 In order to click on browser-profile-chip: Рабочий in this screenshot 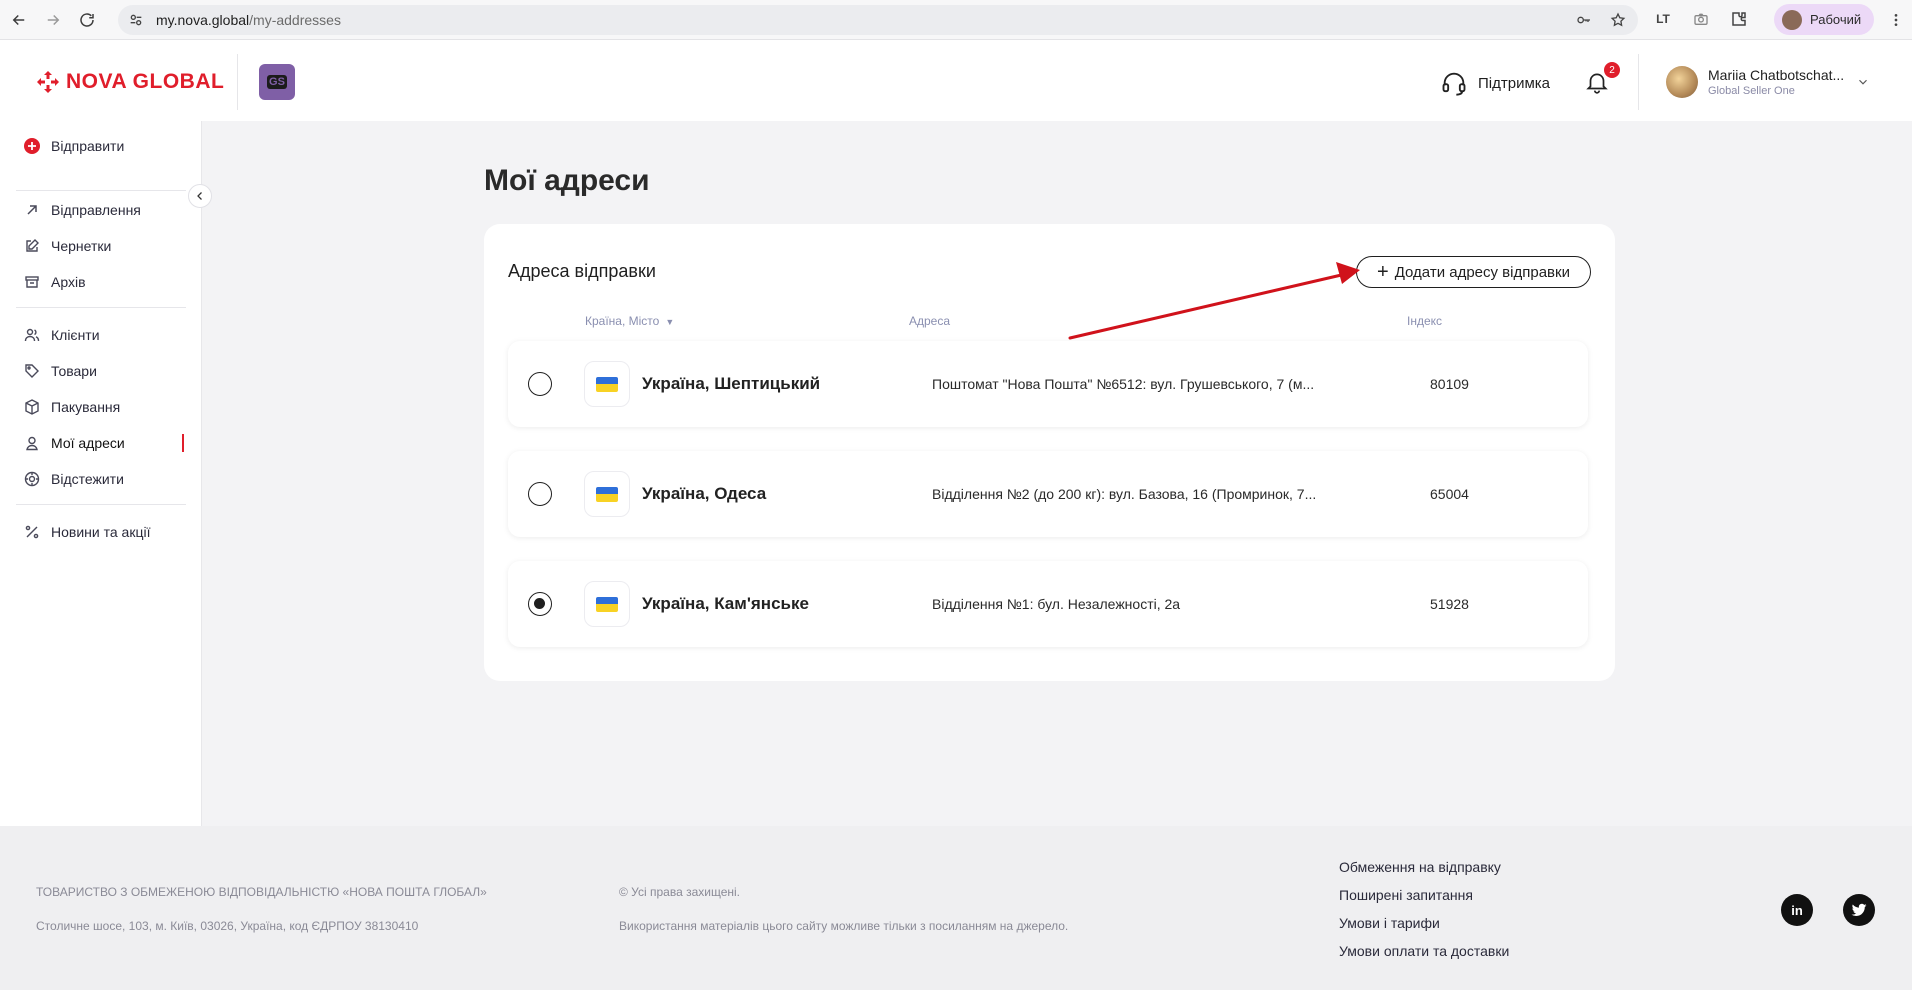, I will do `click(1824, 19)`.